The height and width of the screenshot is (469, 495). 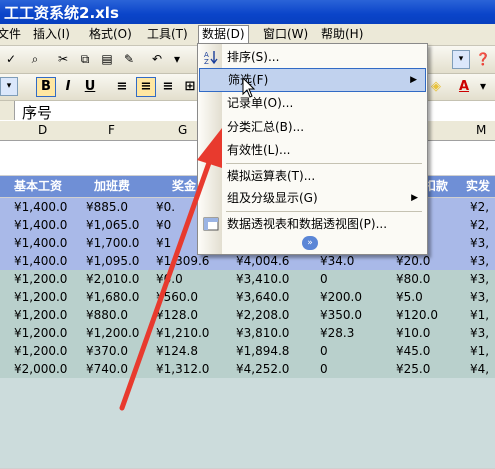 What do you see at coordinates (166, 284) in the screenshot?
I see `annotation-arrow-shaft` at bounding box center [166, 284].